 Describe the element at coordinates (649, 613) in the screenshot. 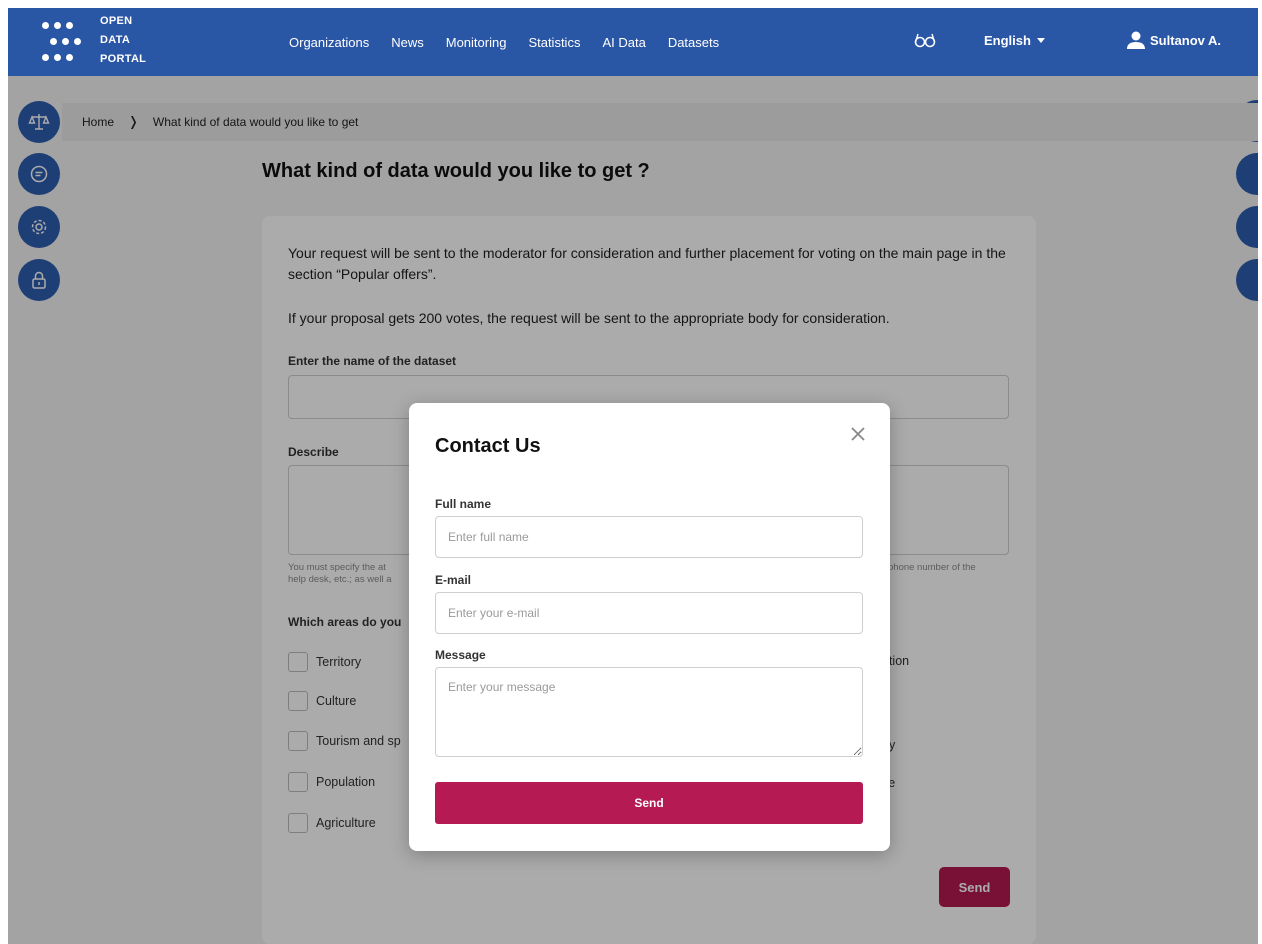

I see `email-input` at that location.